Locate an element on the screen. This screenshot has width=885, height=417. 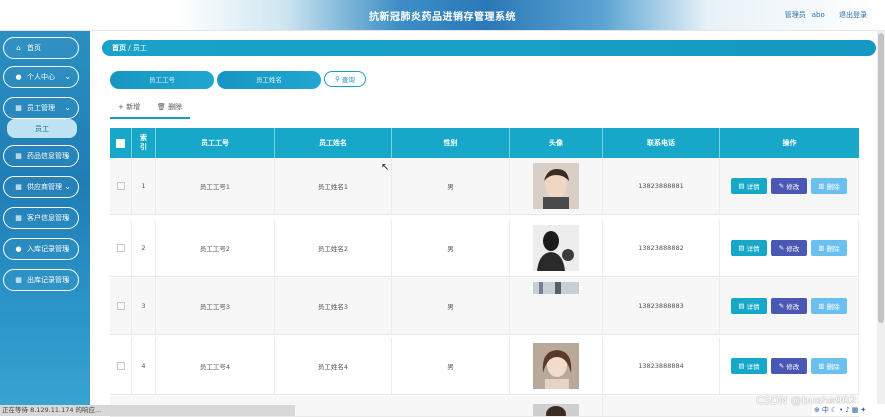
sidebar-item-supplier: ▦ 供应商管理 ⌄ is located at coordinates (41, 187).